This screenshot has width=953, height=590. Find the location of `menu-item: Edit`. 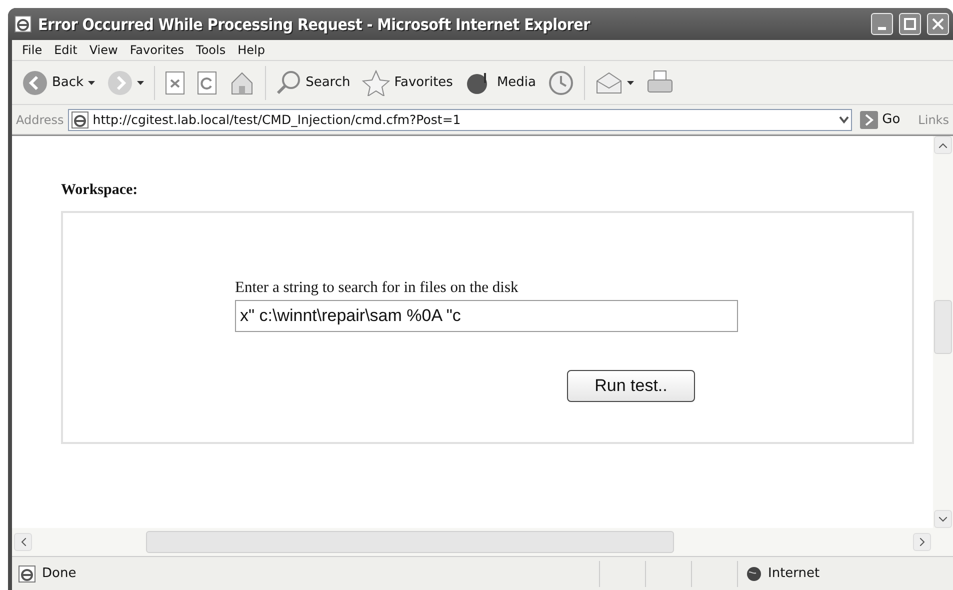

menu-item: Edit is located at coordinates (68, 50).